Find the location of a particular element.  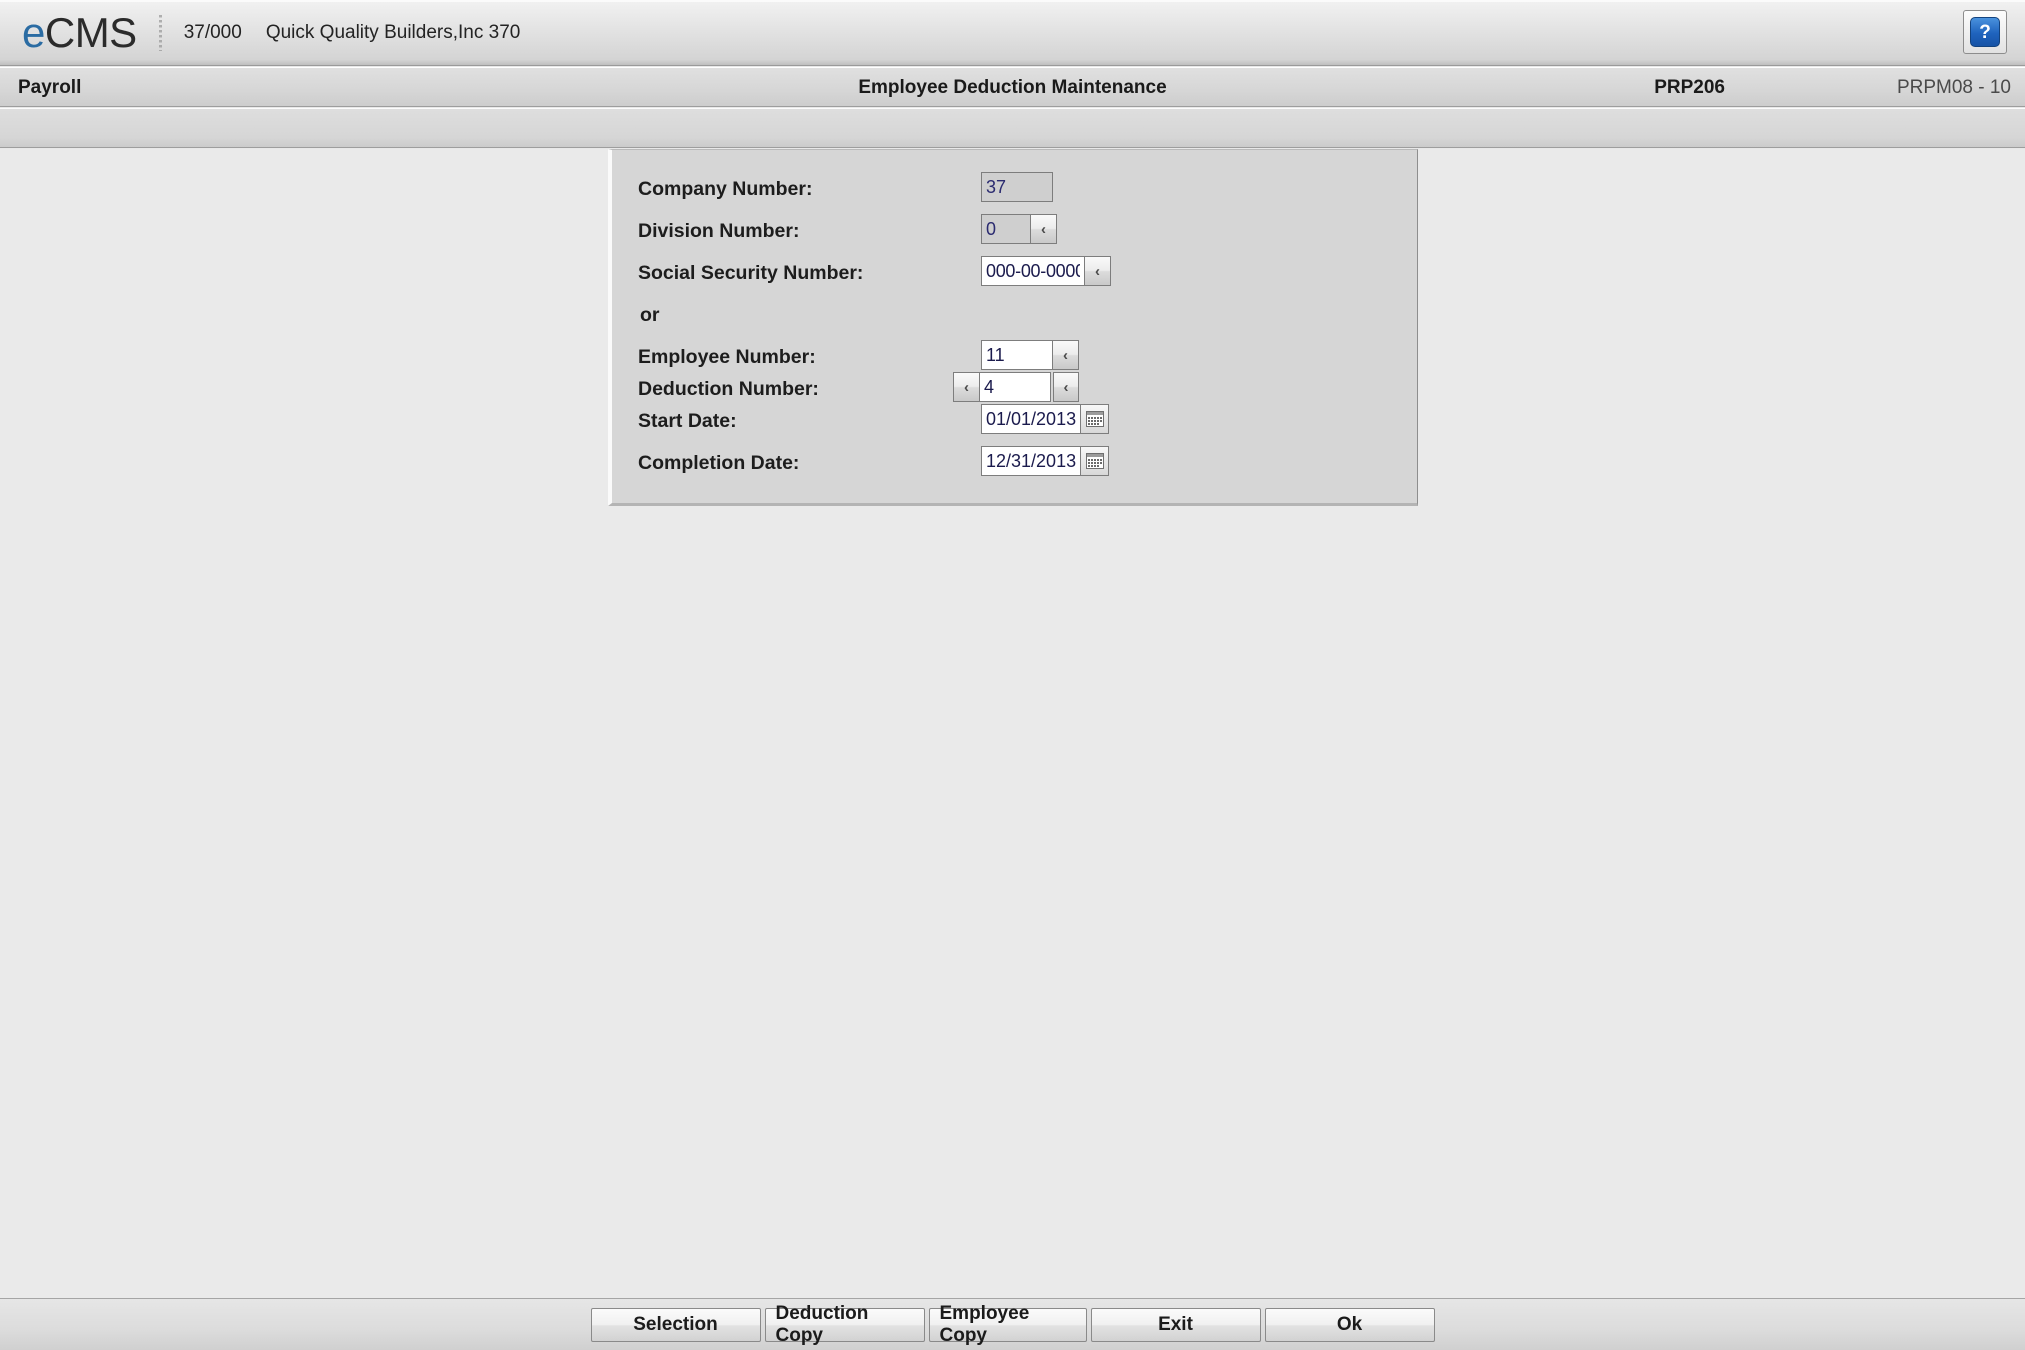

help-icon: ? is located at coordinates (1985, 32).